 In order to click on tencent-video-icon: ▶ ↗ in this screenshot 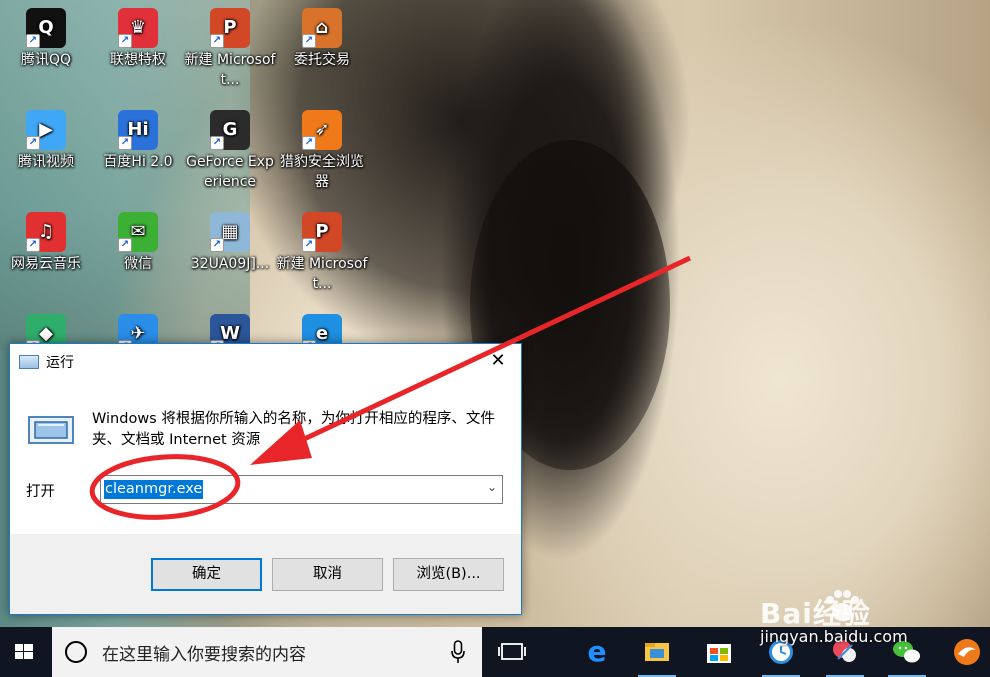, I will do `click(46, 130)`.